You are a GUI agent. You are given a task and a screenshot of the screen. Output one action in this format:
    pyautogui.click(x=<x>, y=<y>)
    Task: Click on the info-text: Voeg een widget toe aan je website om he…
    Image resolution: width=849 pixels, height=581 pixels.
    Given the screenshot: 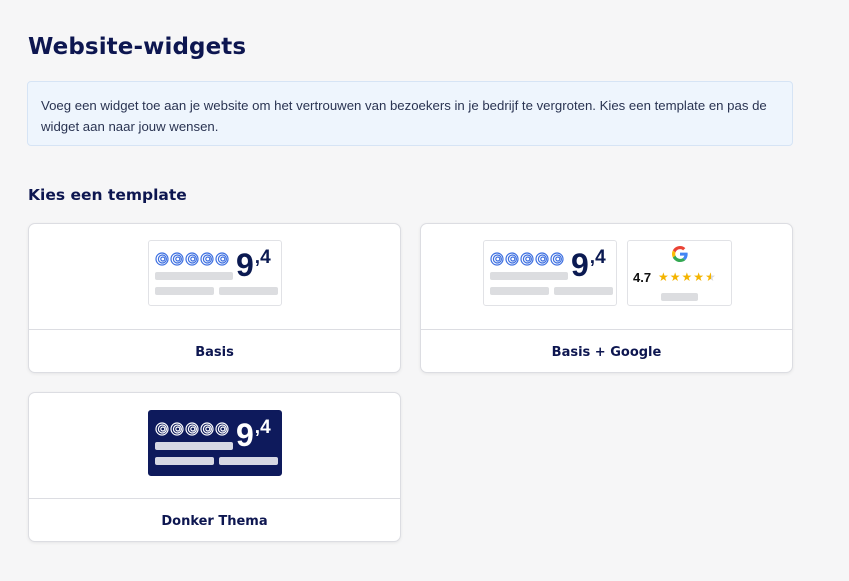 What is the action you would take?
    pyautogui.click(x=404, y=116)
    